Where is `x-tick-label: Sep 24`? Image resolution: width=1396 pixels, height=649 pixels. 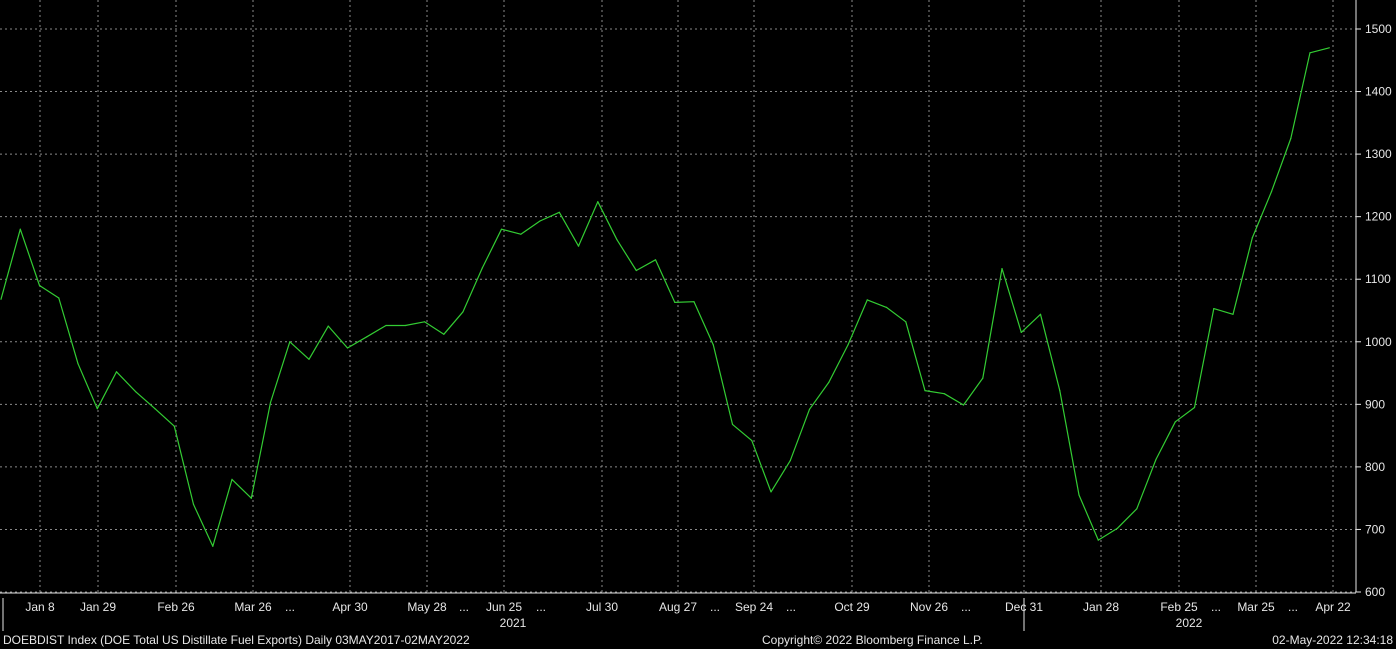
x-tick-label: Sep 24 is located at coordinates (754, 607).